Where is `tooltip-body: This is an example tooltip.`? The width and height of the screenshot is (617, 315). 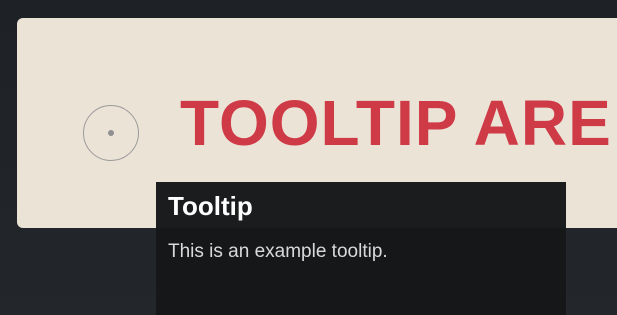
tooltip-body: This is an example tooltip. is located at coordinates (278, 251).